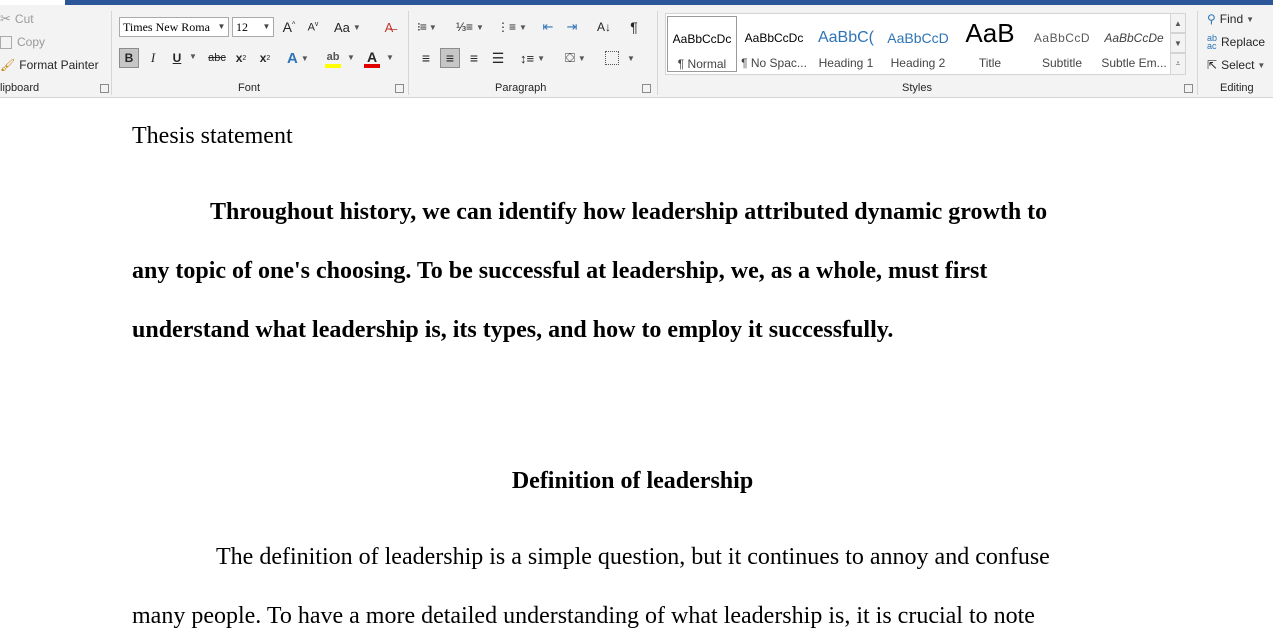 The width and height of the screenshot is (1273, 632). I want to click on text-effects-button: A ▼, so click(298, 58).